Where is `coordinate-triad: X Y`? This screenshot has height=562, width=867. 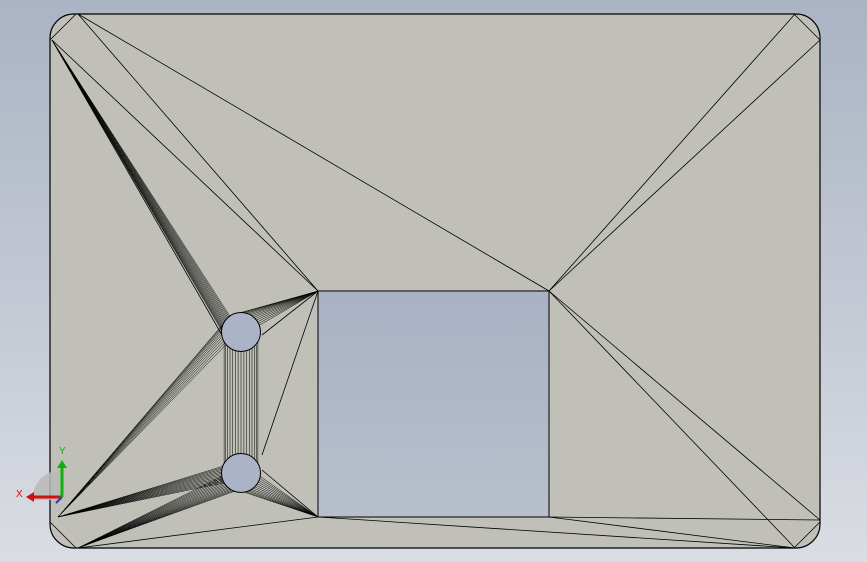 coordinate-triad: X Y is located at coordinates (41, 475).